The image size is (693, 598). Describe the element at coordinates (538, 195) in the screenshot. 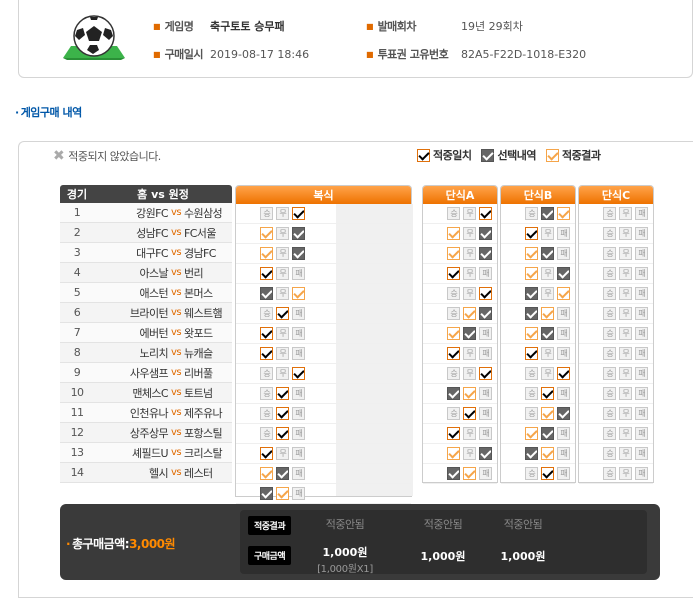

I see `single-b-header: 단식B` at that location.